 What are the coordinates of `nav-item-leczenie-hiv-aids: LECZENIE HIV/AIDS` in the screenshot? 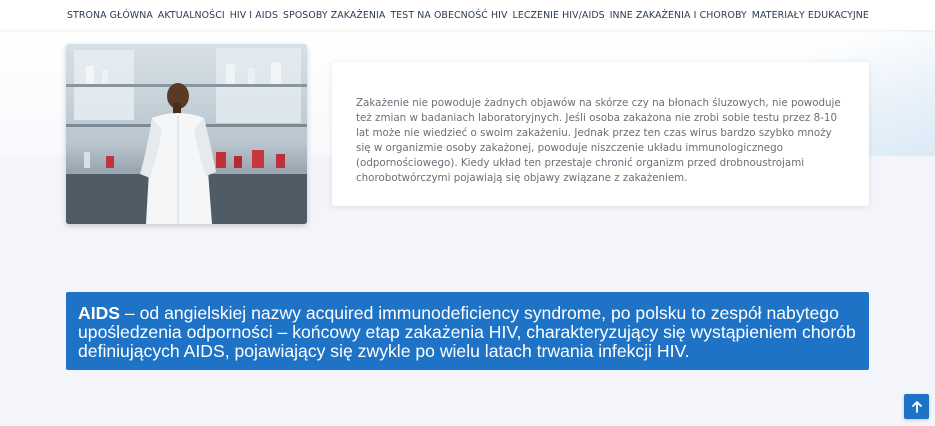 It's located at (559, 15).